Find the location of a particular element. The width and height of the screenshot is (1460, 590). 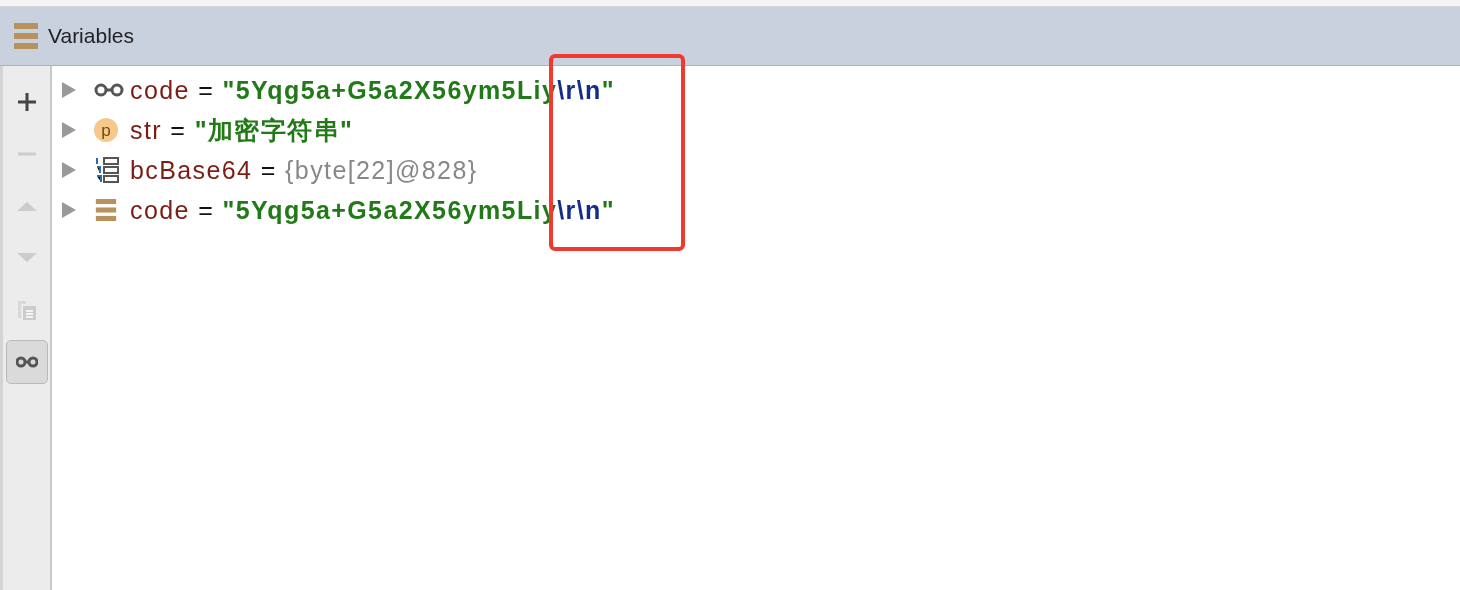

copy-icon is located at coordinates (26, 310).